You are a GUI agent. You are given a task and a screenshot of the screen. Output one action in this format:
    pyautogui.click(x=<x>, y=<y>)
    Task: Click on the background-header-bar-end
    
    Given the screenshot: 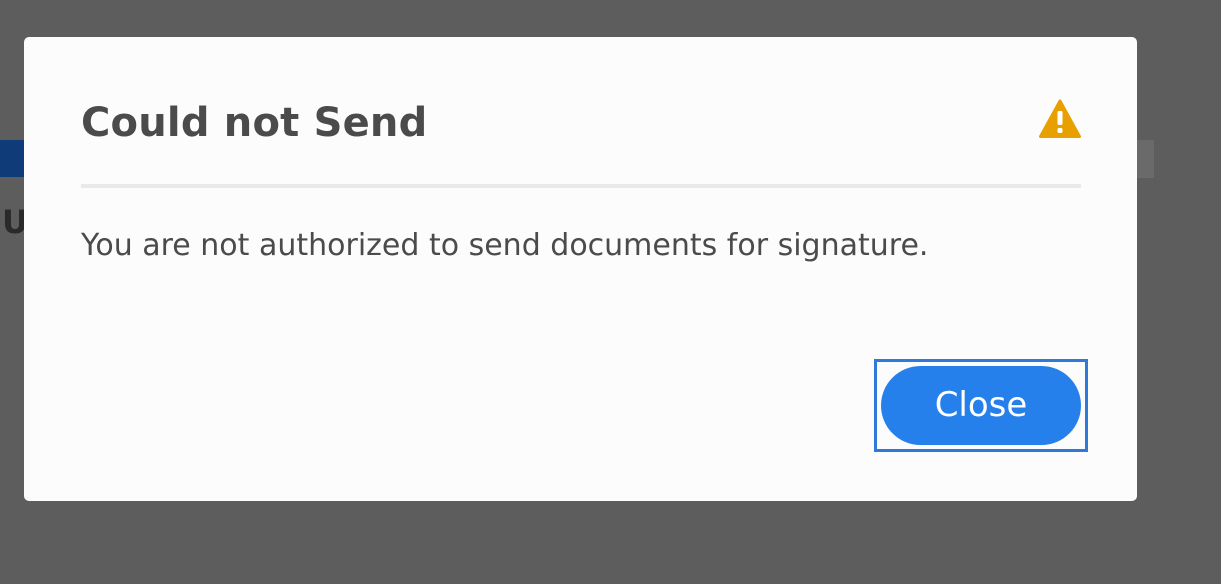 What is the action you would take?
    pyautogui.click(x=1145, y=159)
    